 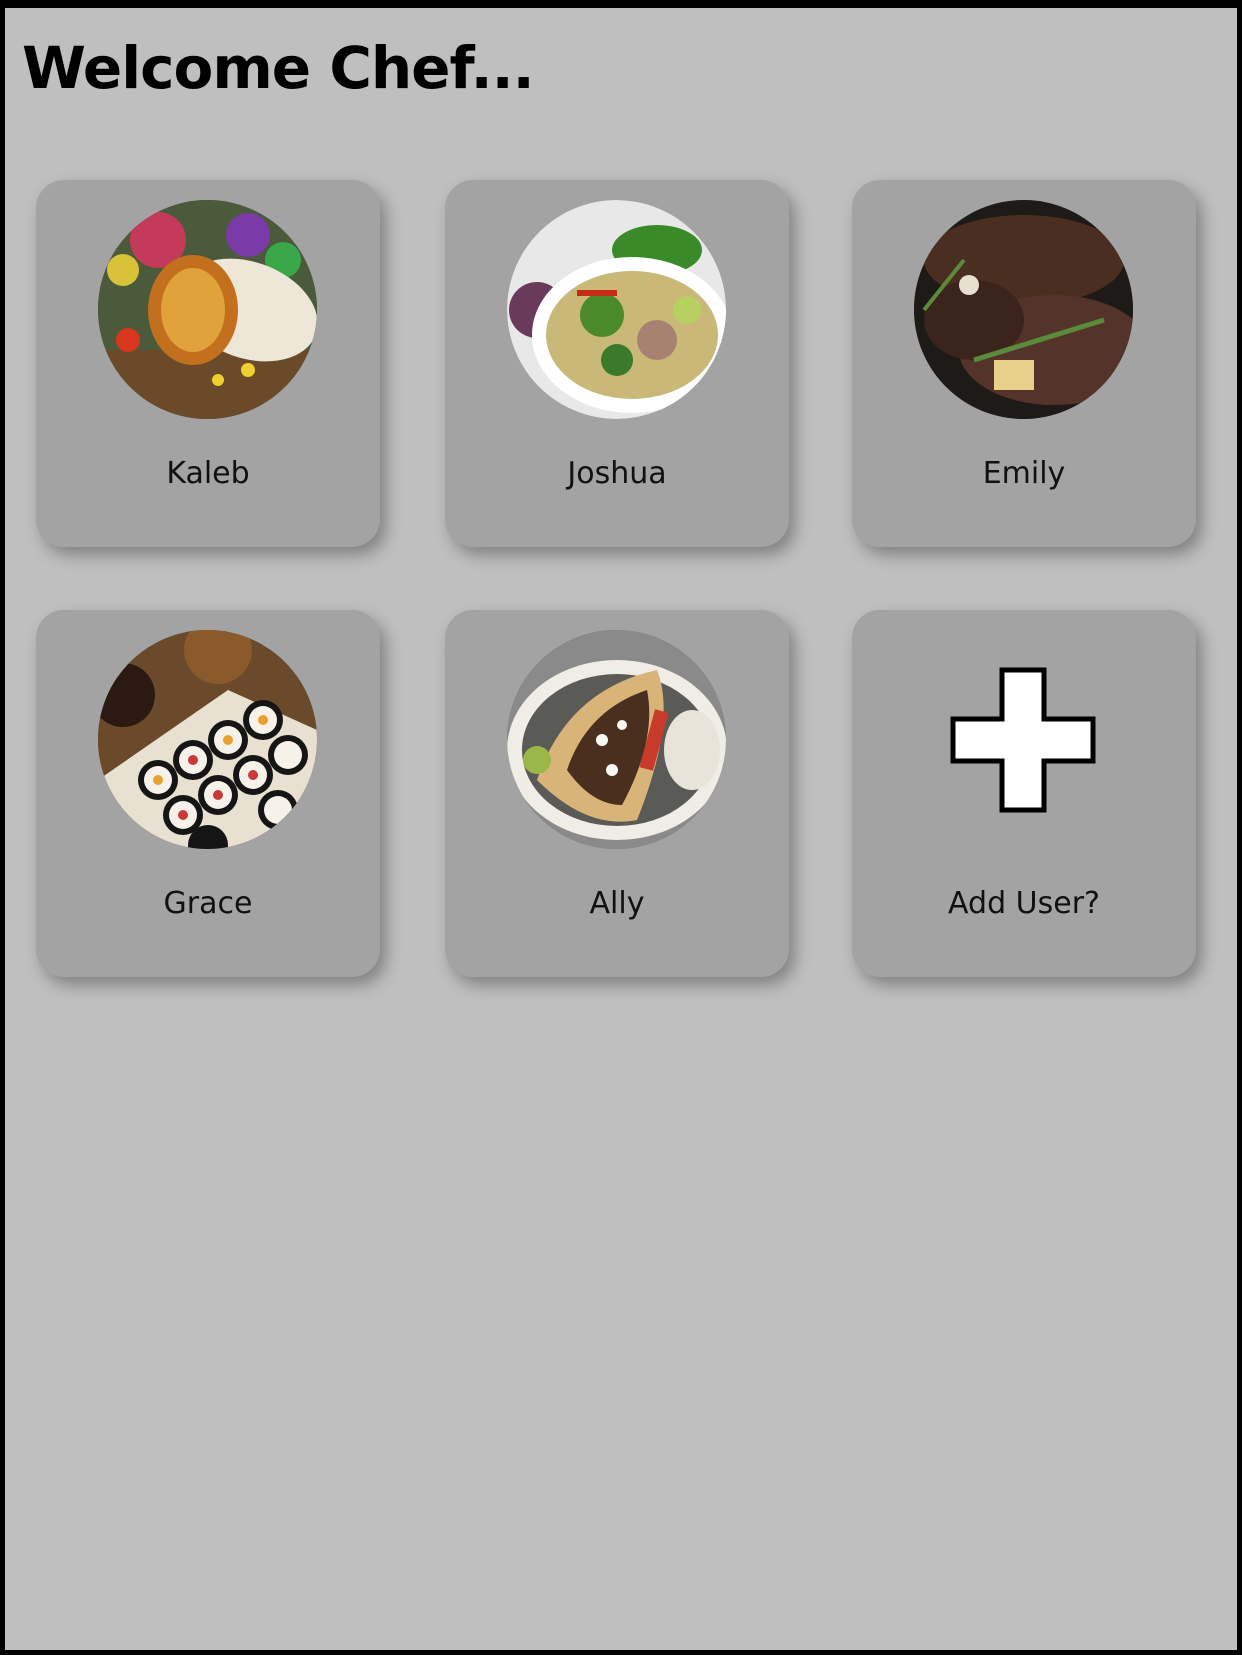 What do you see at coordinates (207, 309) in the screenshot?
I see `burrito-photo` at bounding box center [207, 309].